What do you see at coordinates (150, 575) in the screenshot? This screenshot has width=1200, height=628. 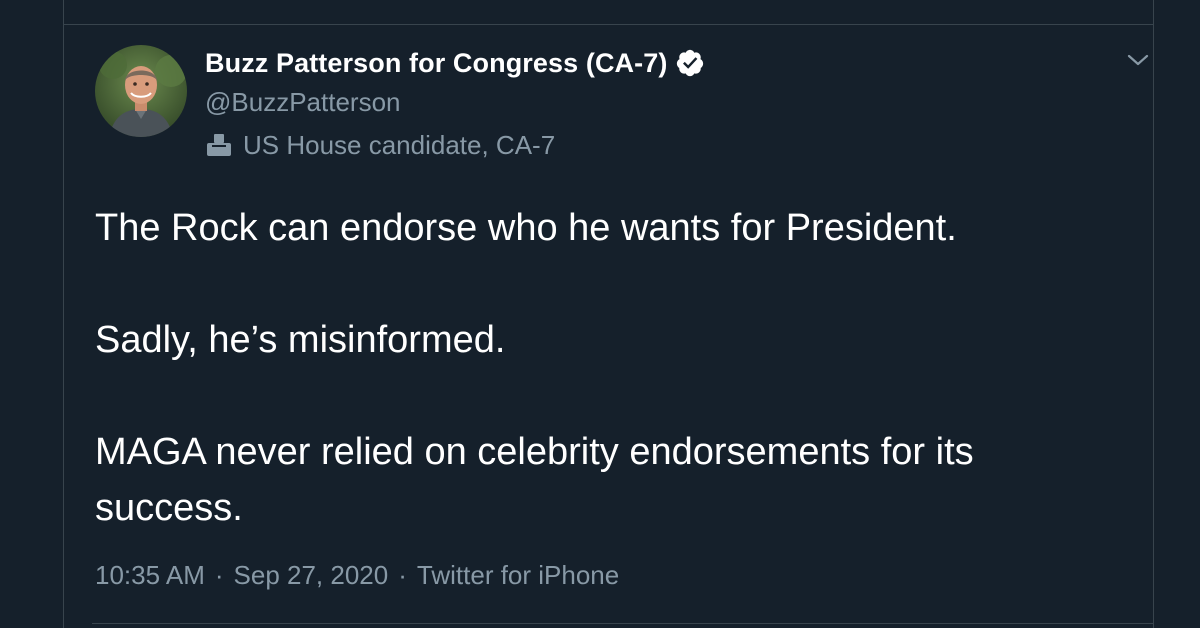 I see `tweet-time: 10:35 AM` at bounding box center [150, 575].